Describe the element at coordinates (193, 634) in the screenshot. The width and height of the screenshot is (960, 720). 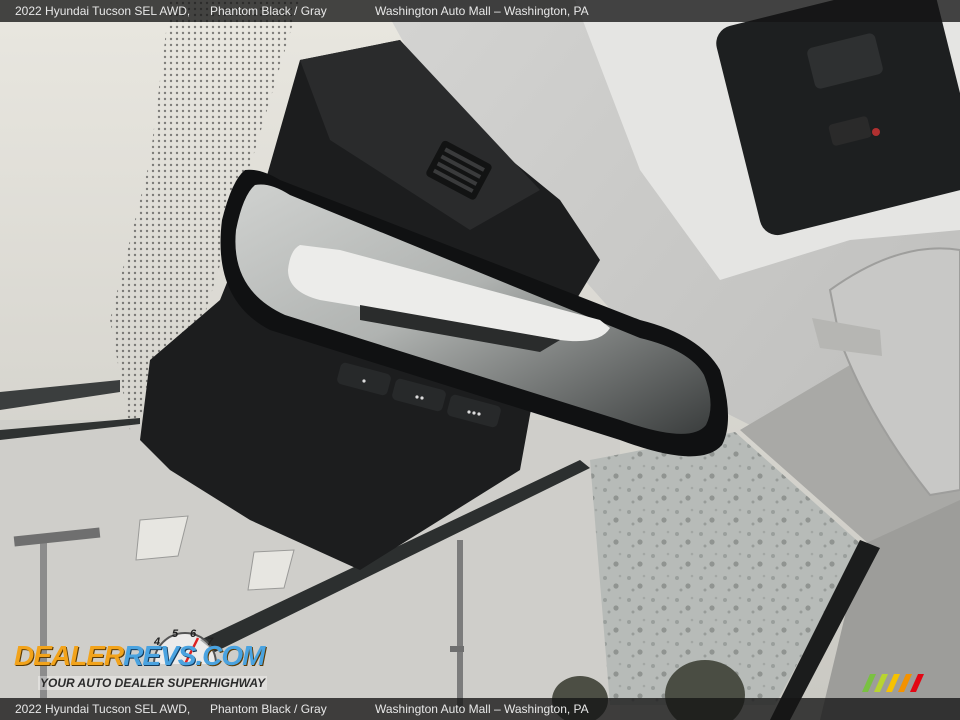
I see `gauge-number: 6` at that location.